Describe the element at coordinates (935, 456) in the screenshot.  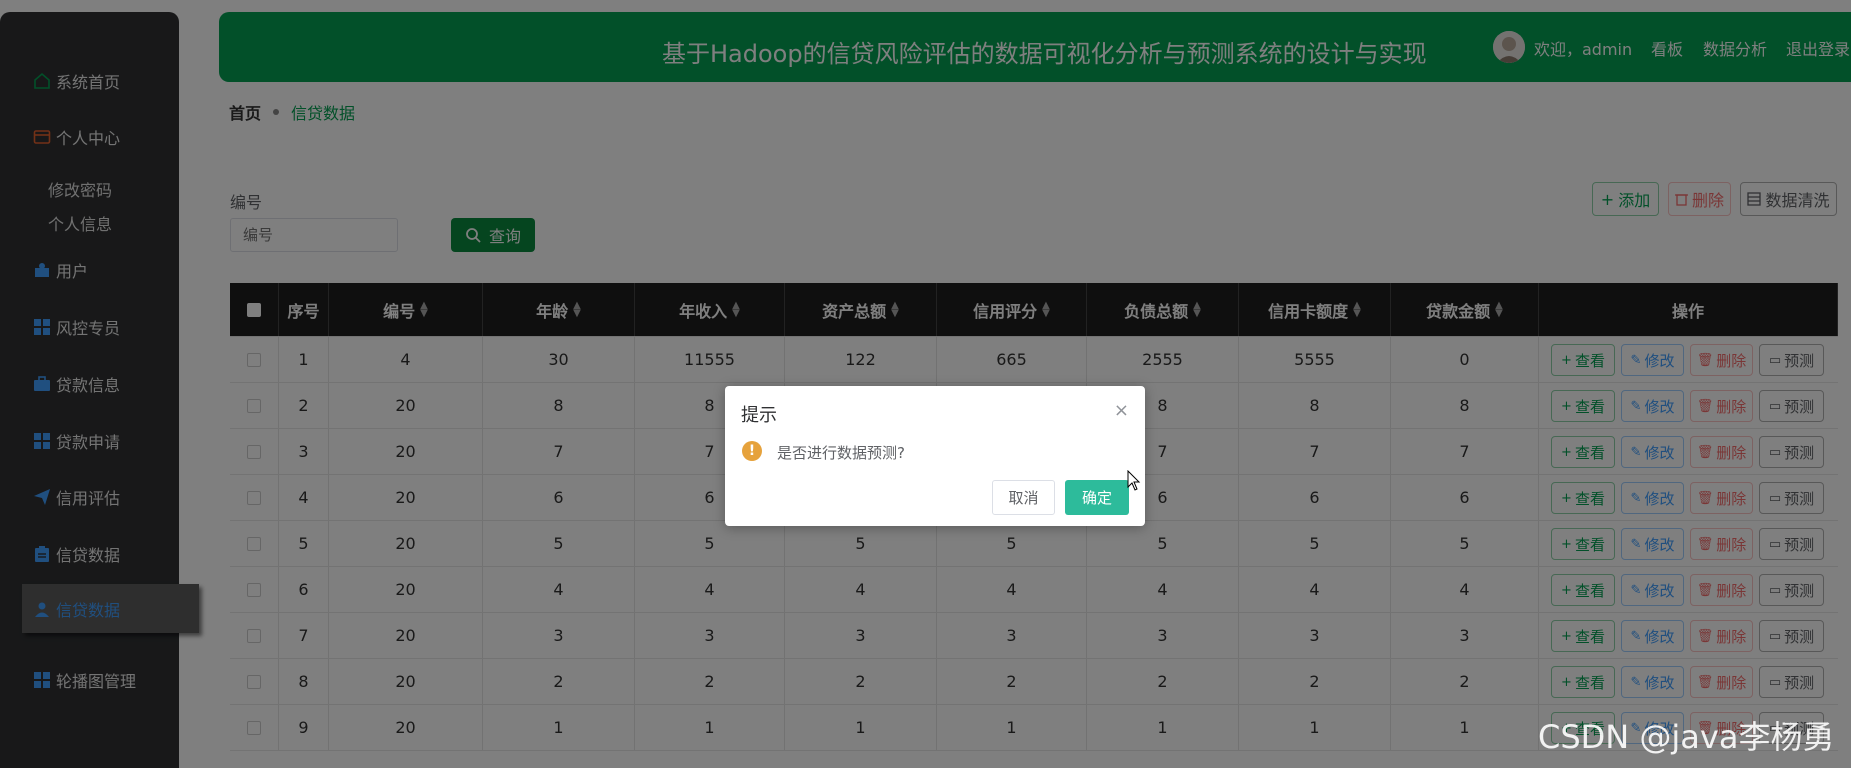
I see `confirm-dialog: 提示 × ! 是否进行数据预测? 取消 确定` at that location.